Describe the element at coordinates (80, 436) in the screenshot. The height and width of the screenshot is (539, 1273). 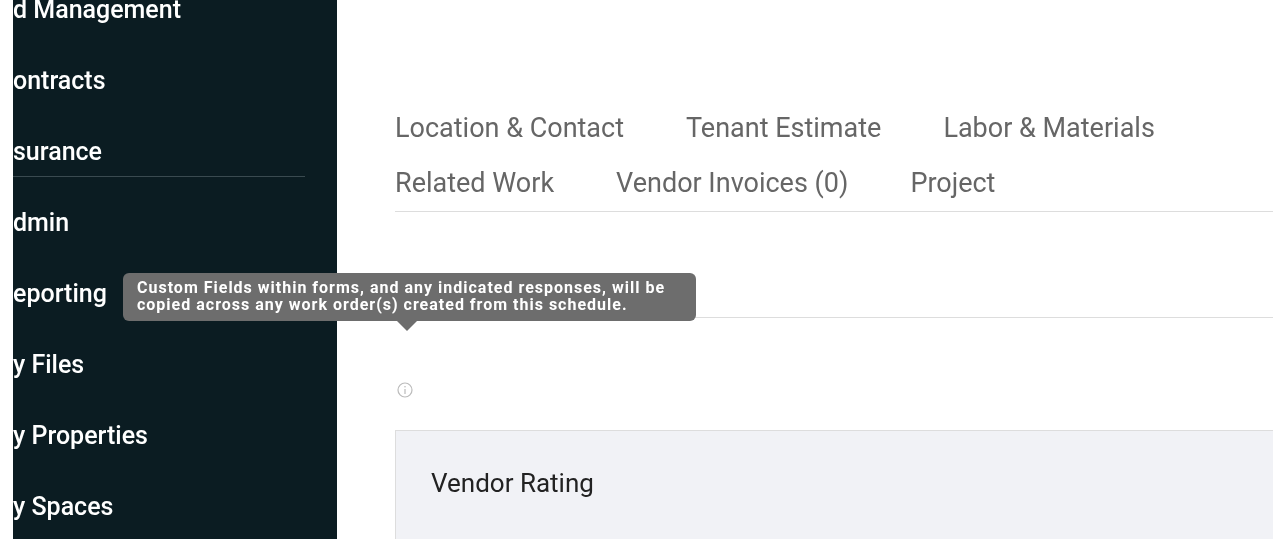
I see `sidebar-item: y Properties` at that location.